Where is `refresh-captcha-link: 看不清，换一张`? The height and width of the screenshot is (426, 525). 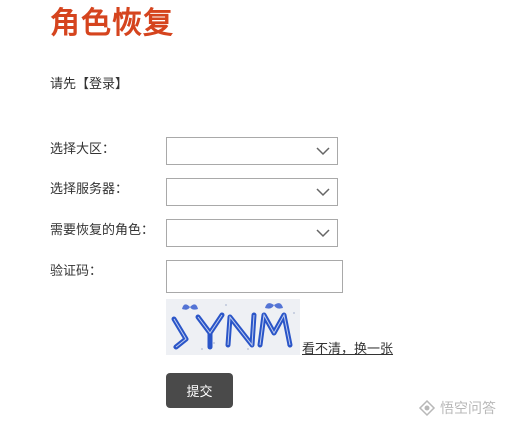
refresh-captcha-link: 看不清，换一张 is located at coordinates (347, 350).